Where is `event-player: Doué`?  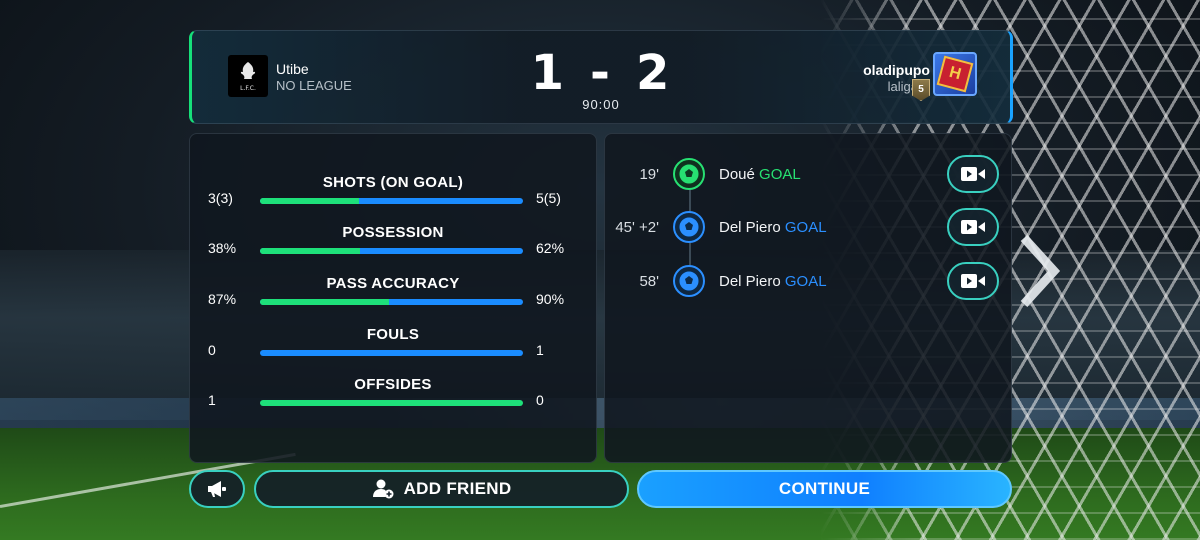
event-player: Doué is located at coordinates (737, 174).